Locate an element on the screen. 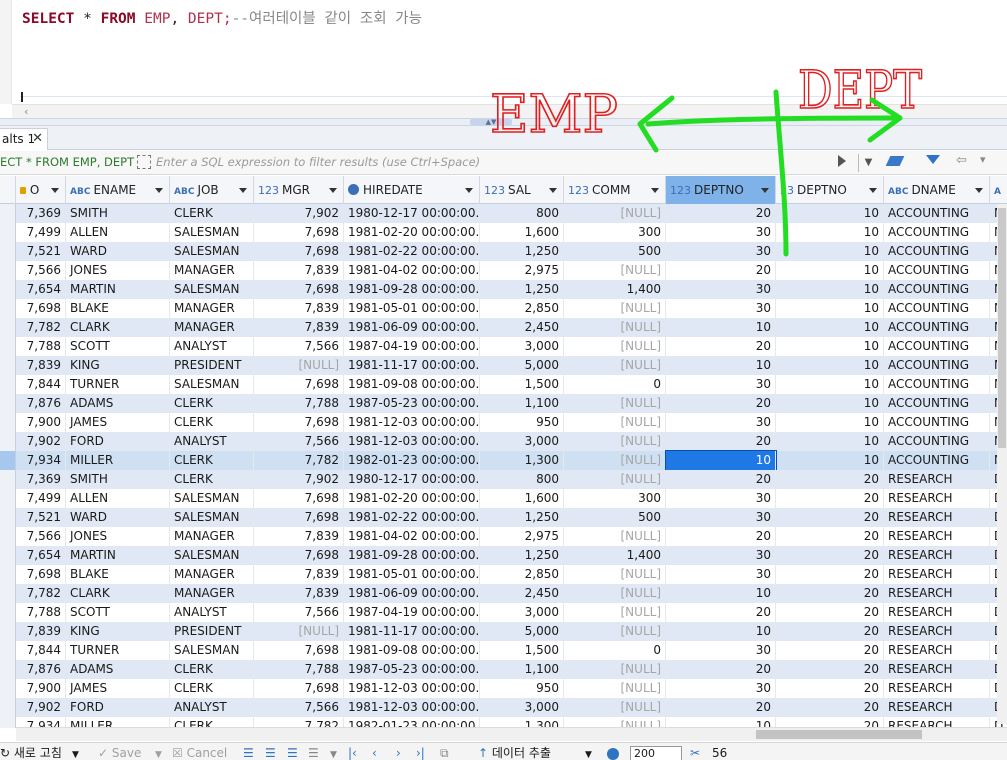  ename-cell: WARD is located at coordinates (118, 251).